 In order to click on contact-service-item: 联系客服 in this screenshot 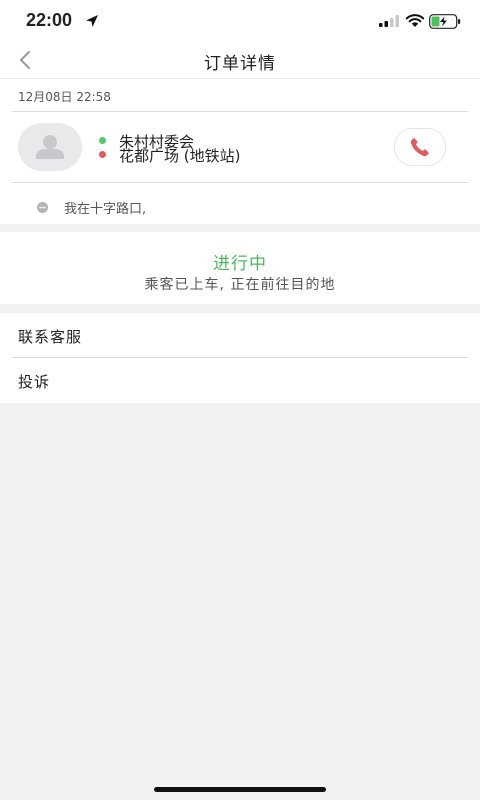, I will do `click(240, 335)`.